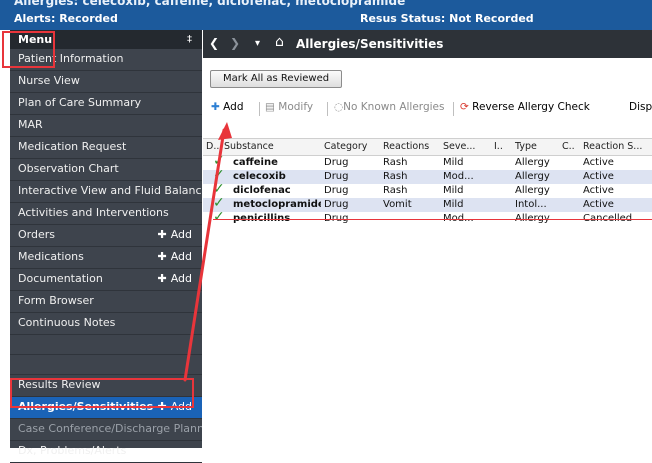  I want to click on sidebar-item-nurse-view: Nurse View, so click(106, 82).